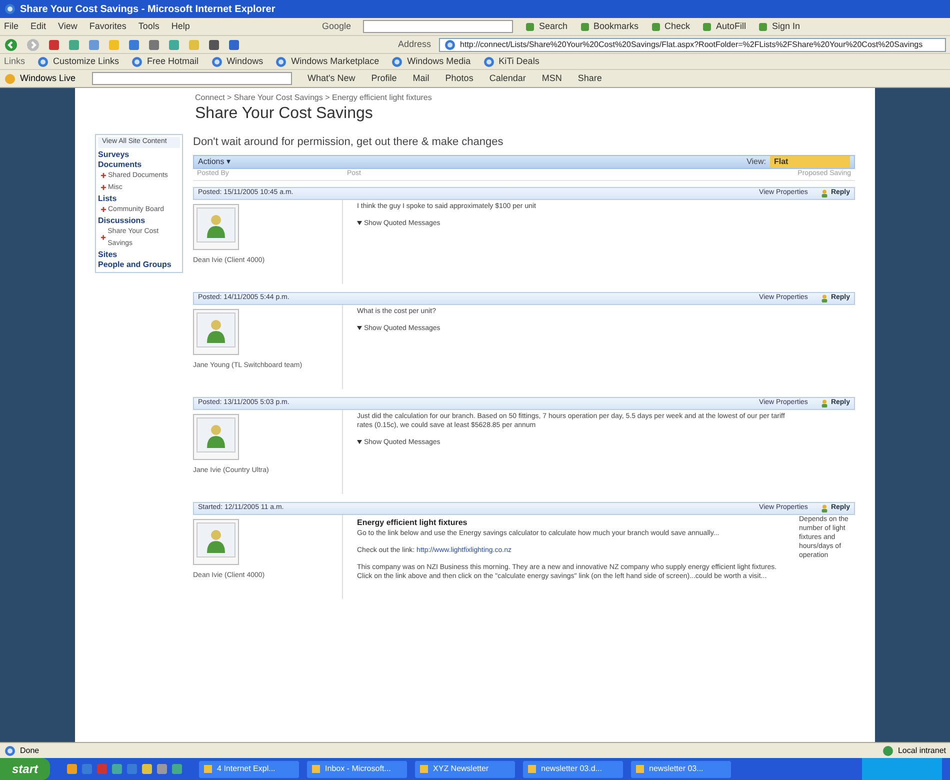  Describe the element at coordinates (15, 61) in the screenshot. I see `links-label: Links` at that location.